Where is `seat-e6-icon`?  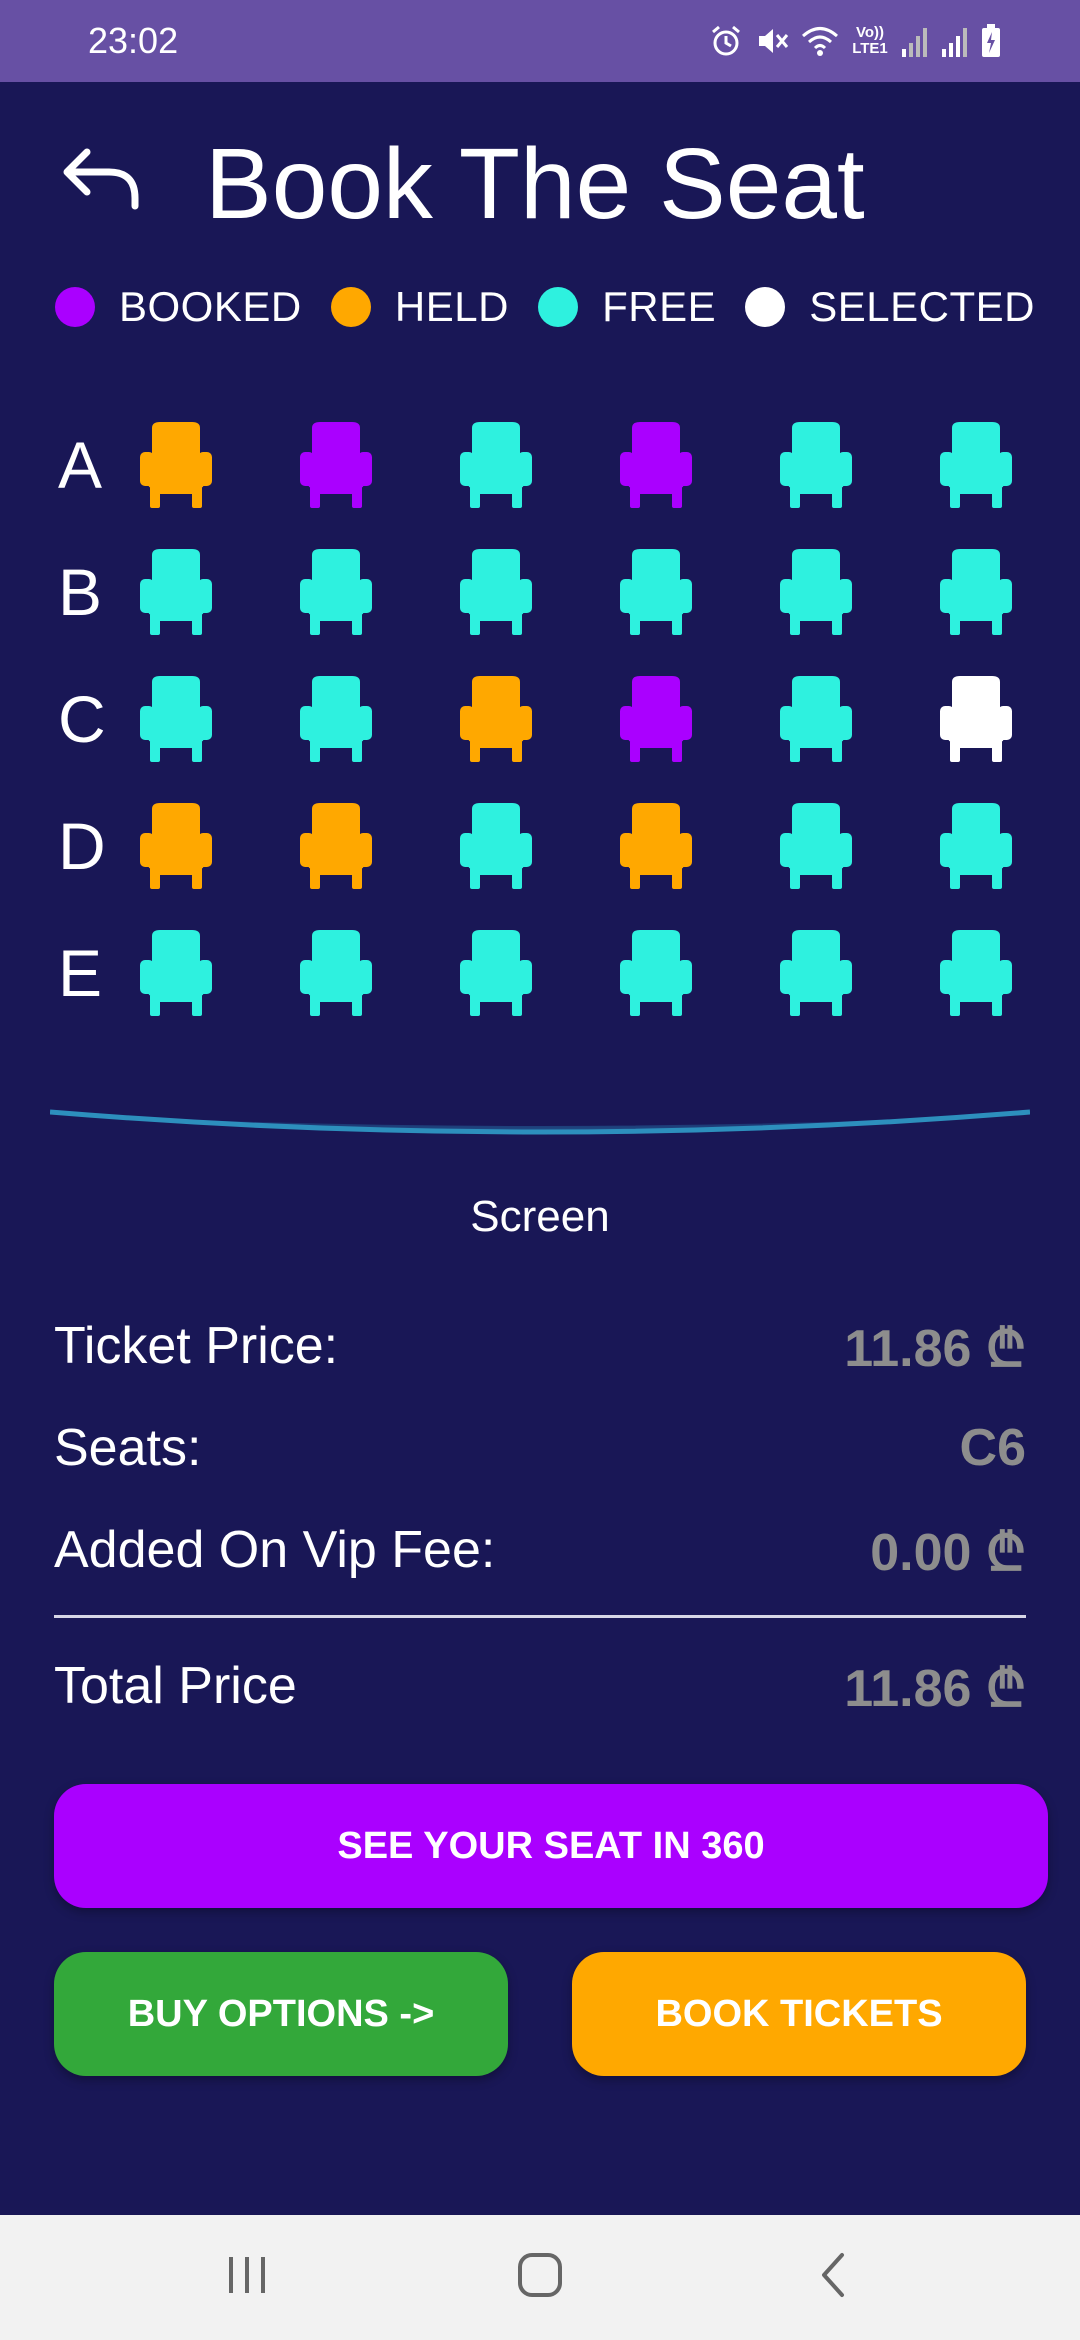
seat-e6-icon is located at coordinates (976, 973).